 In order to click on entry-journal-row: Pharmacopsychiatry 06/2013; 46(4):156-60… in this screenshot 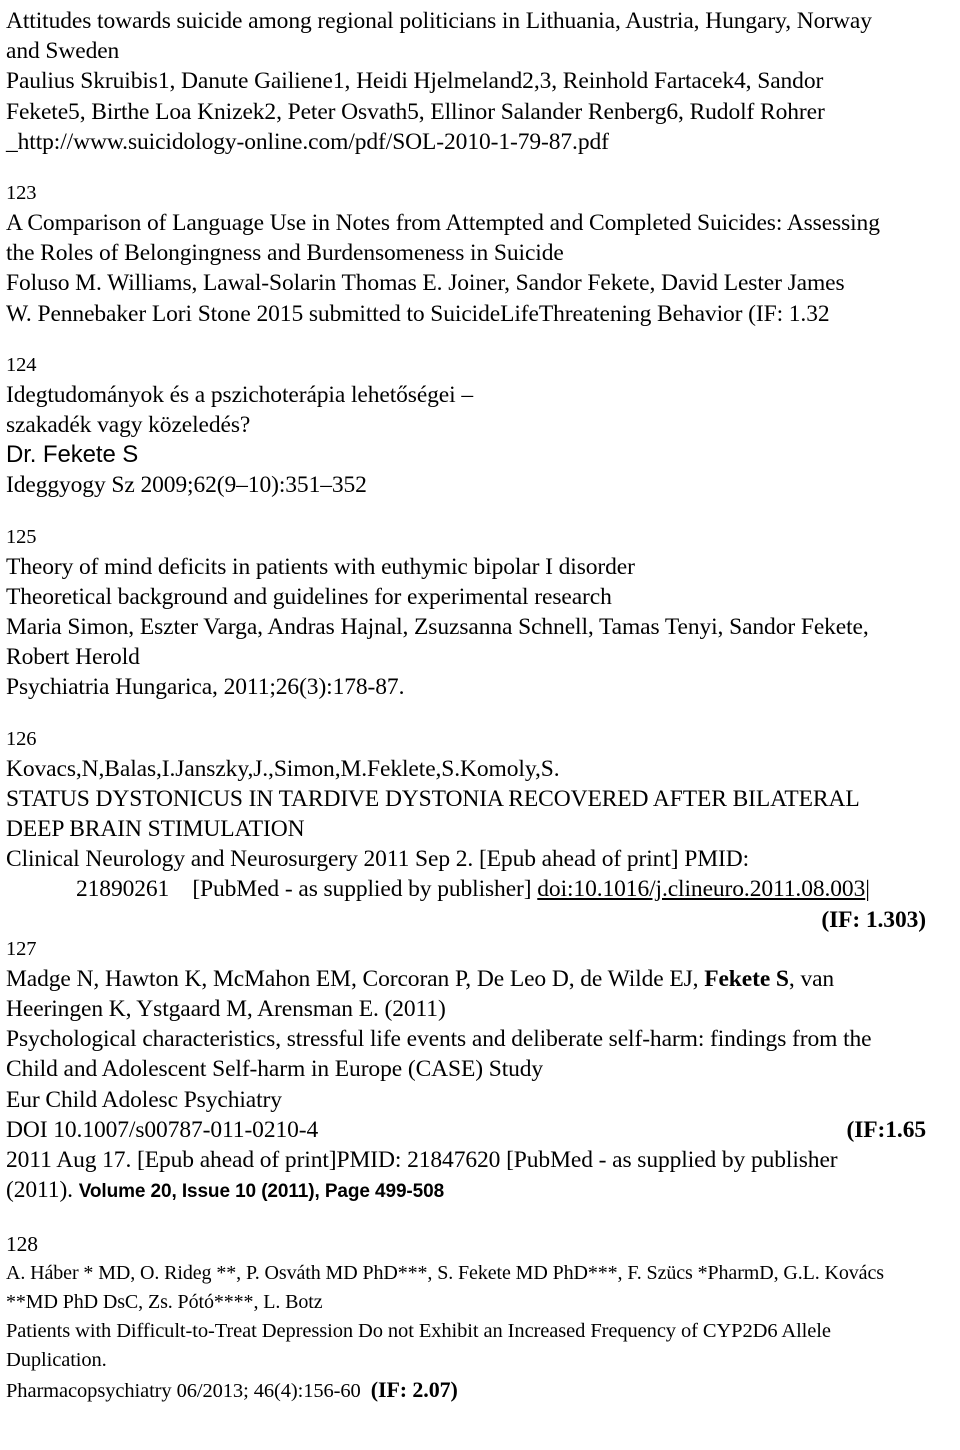, I will do `click(480, 1390)`.